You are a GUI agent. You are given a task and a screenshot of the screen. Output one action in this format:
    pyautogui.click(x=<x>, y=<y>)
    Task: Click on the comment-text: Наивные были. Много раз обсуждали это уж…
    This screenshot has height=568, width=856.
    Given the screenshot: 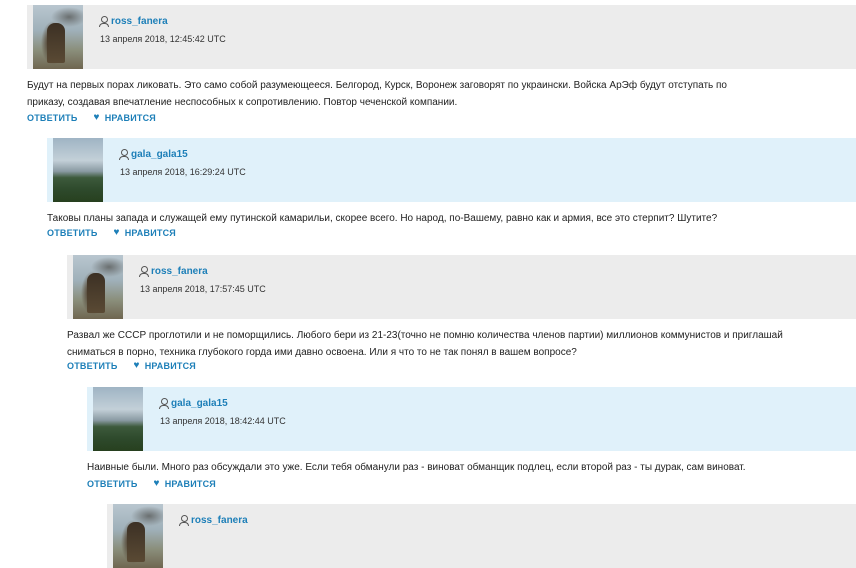 What is the action you would take?
    pyautogui.click(x=416, y=467)
    